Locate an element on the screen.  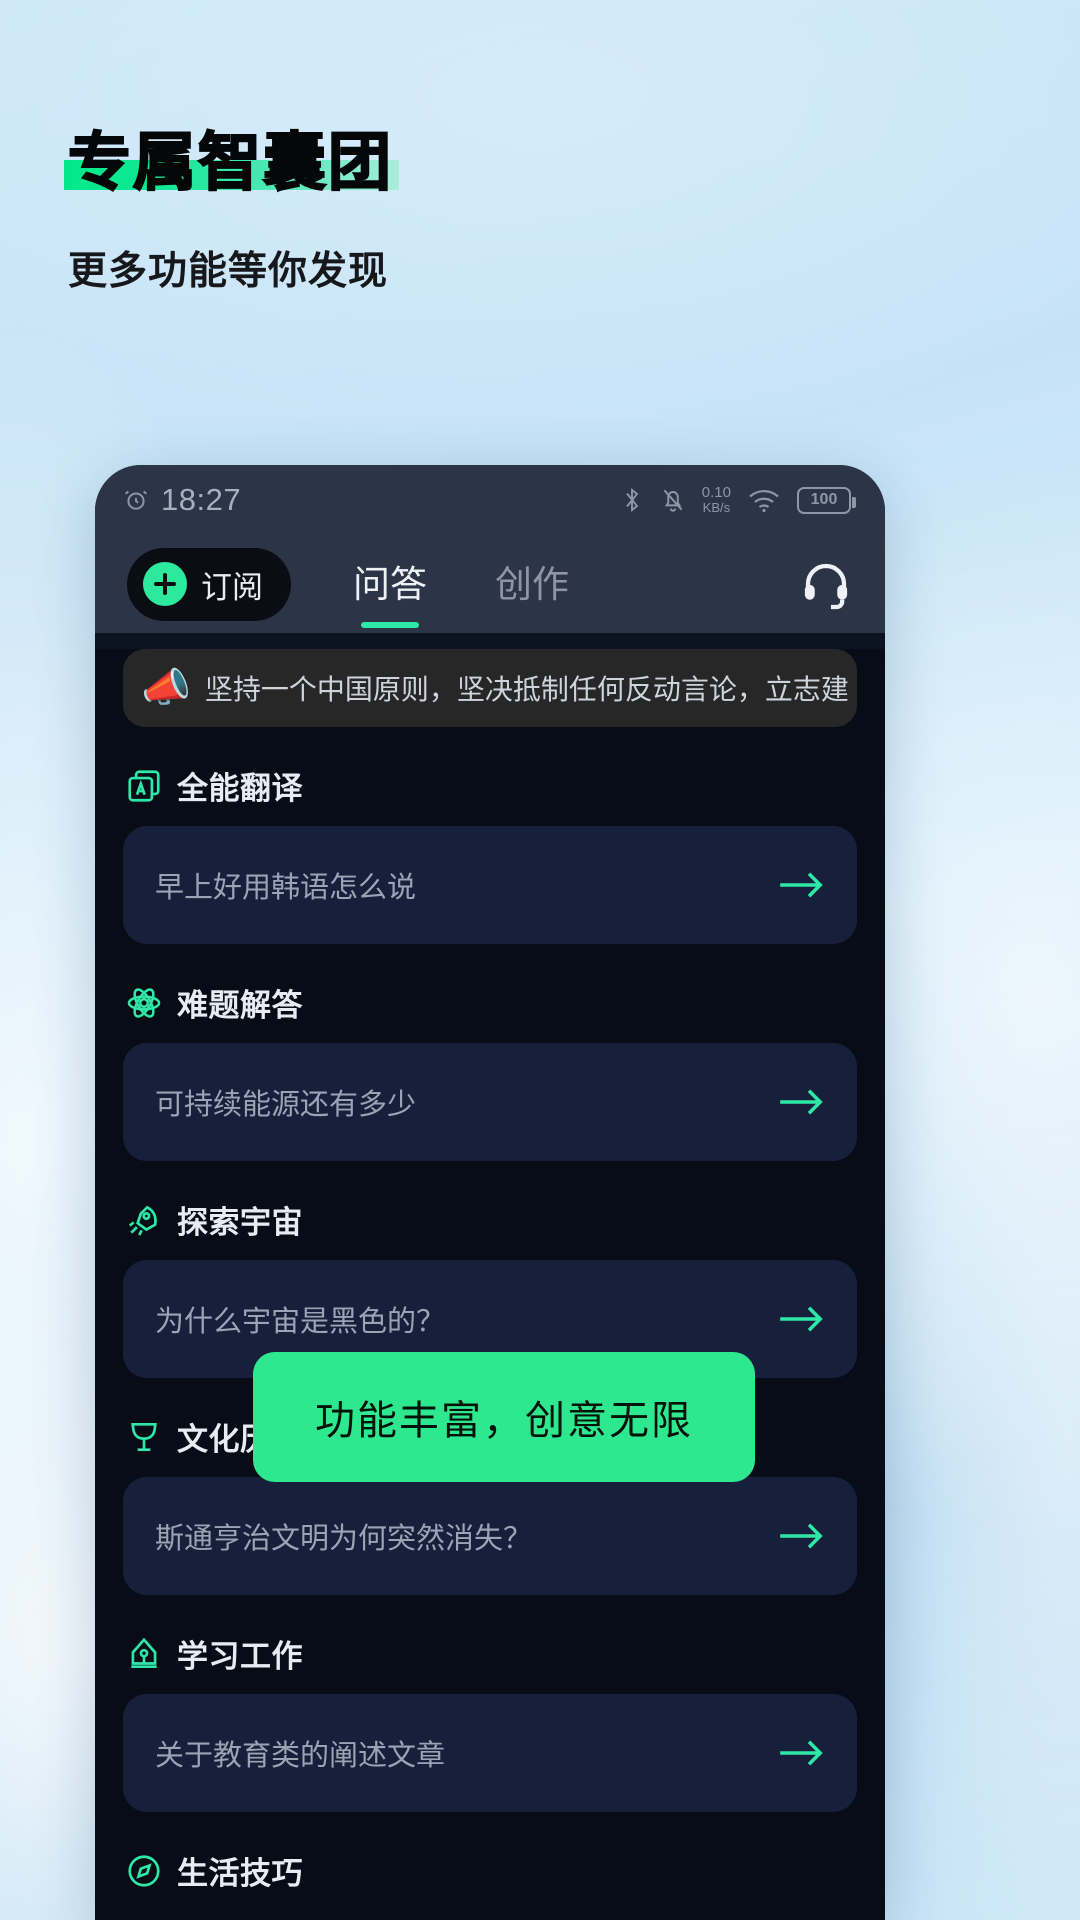
question-text: 可持续能源还有多少 is located at coordinates (286, 1105).